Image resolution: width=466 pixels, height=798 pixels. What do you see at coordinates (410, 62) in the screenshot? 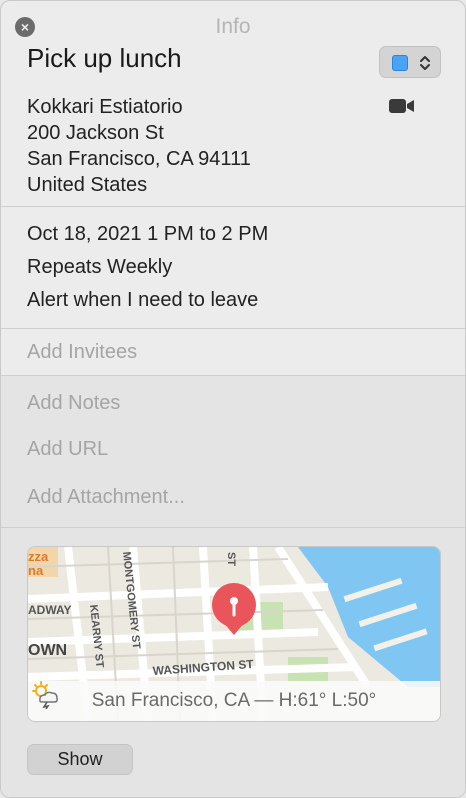
I see `calendar-selector` at bounding box center [410, 62].